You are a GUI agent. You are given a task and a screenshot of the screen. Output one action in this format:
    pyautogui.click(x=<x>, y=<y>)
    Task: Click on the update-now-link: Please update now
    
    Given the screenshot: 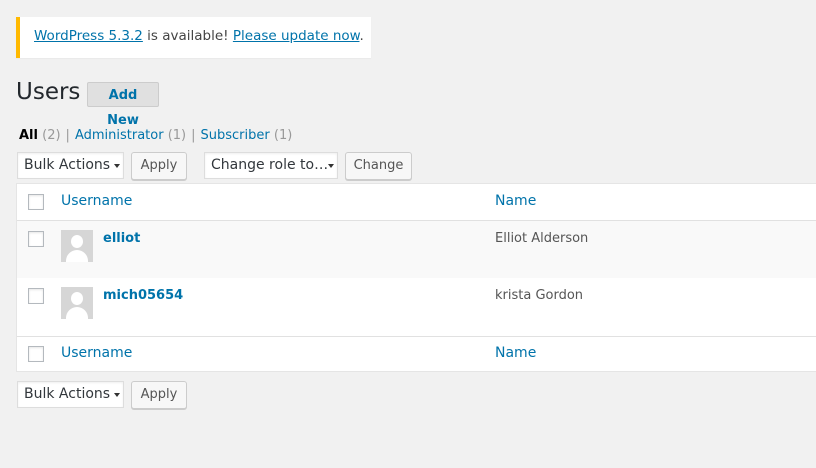 What is the action you would take?
    pyautogui.click(x=296, y=36)
    